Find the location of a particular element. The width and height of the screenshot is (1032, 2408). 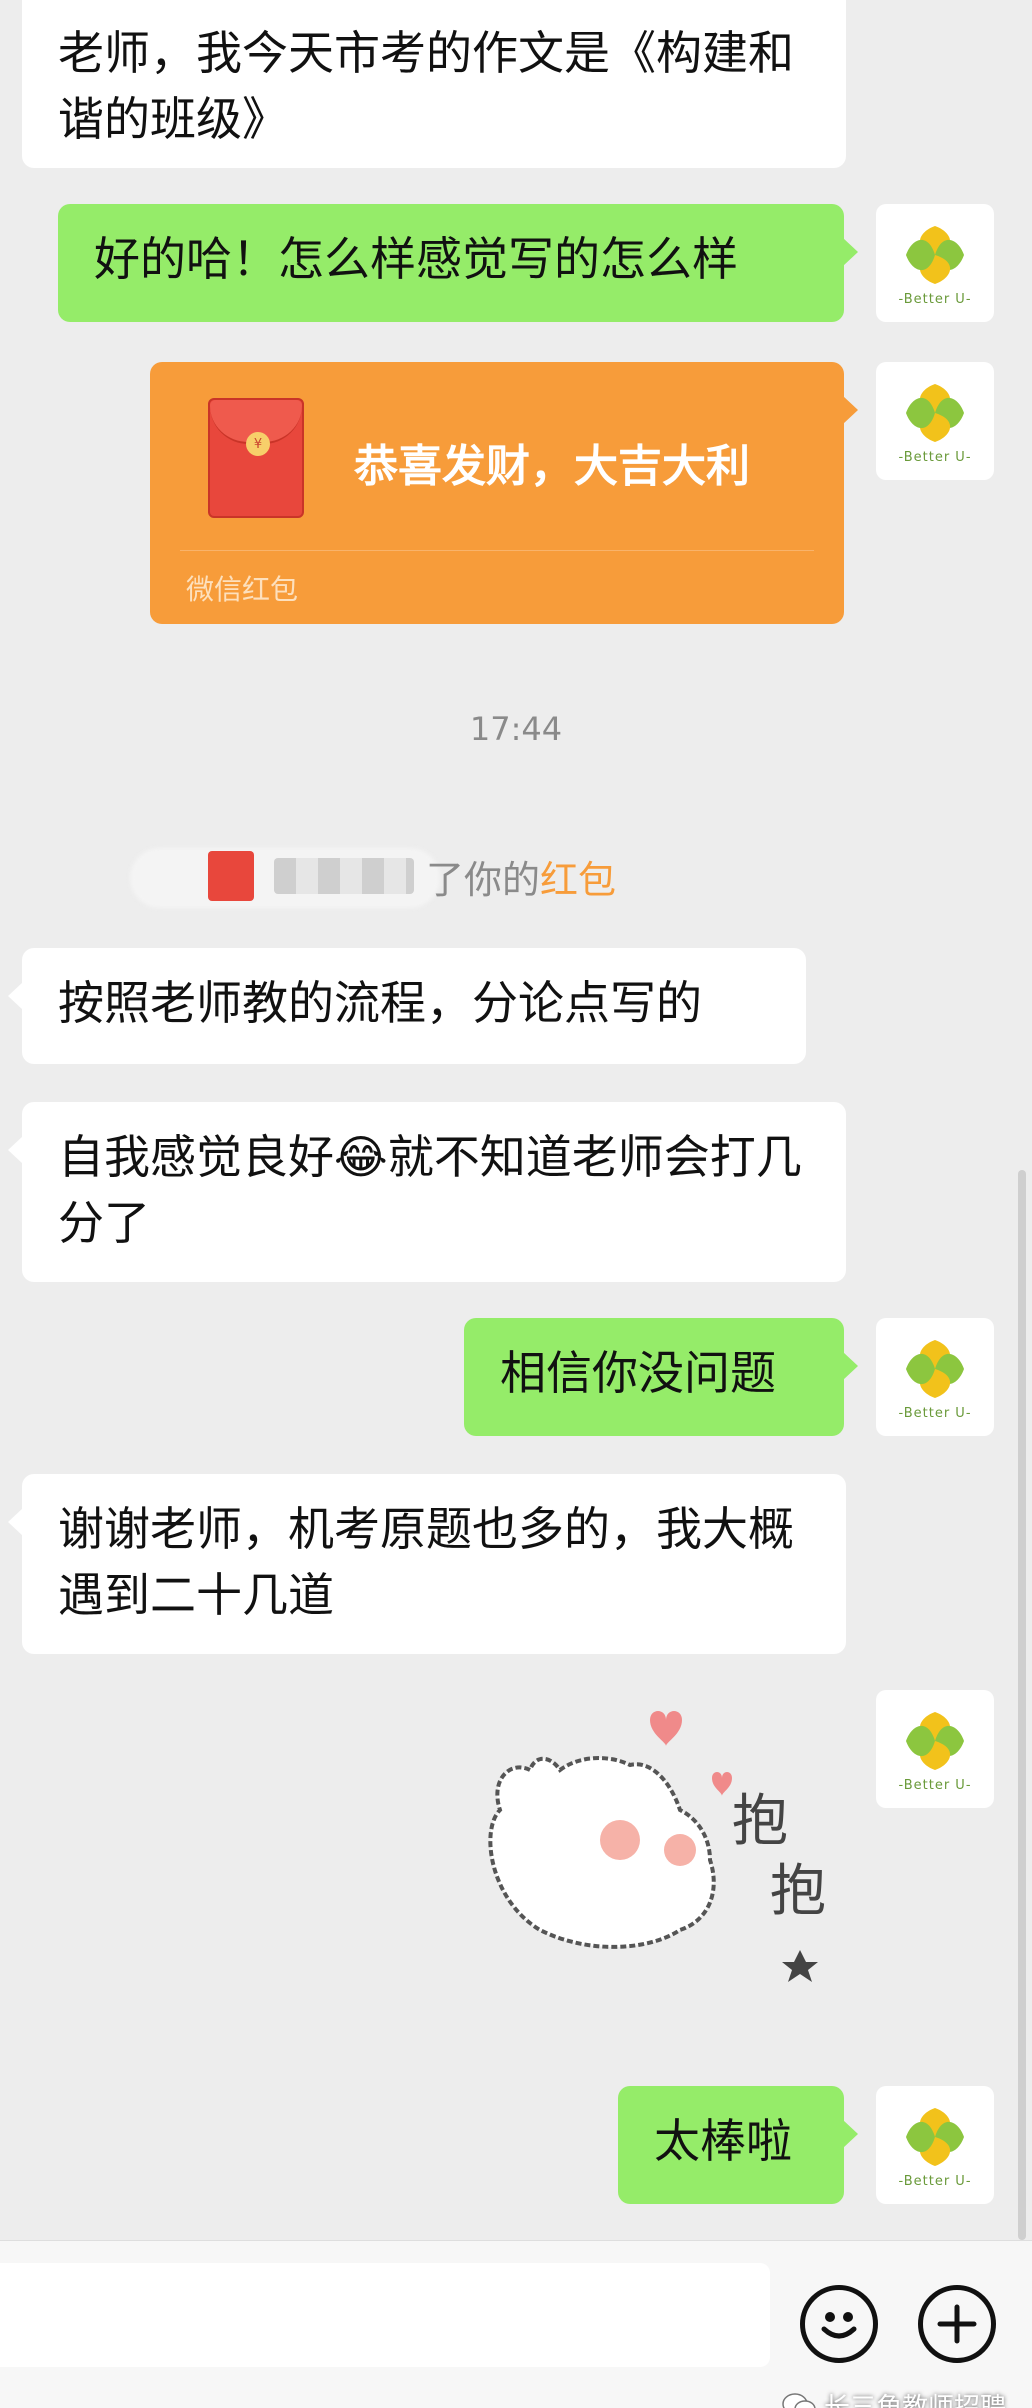

scrollbar is located at coordinates (1022, 1705).